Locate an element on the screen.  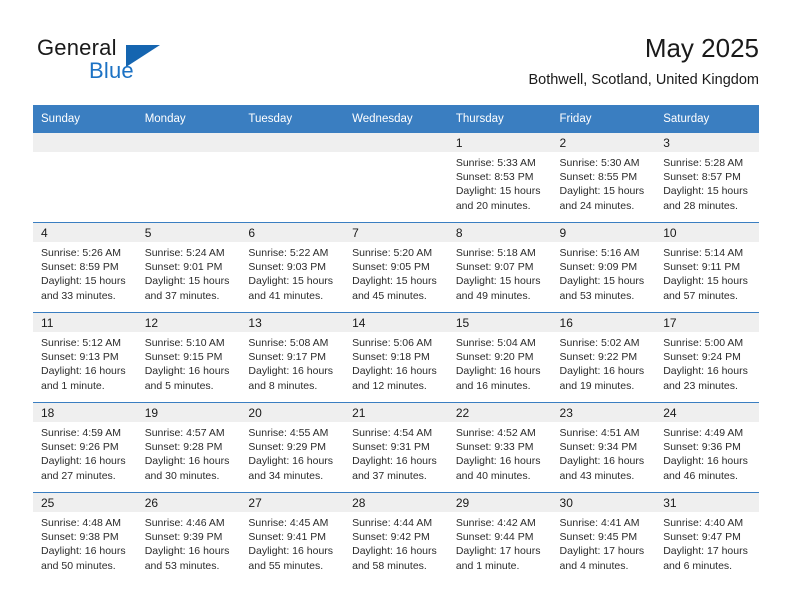
daylight-text-line2: and 4 minutes. is located at coordinates (594, 565).